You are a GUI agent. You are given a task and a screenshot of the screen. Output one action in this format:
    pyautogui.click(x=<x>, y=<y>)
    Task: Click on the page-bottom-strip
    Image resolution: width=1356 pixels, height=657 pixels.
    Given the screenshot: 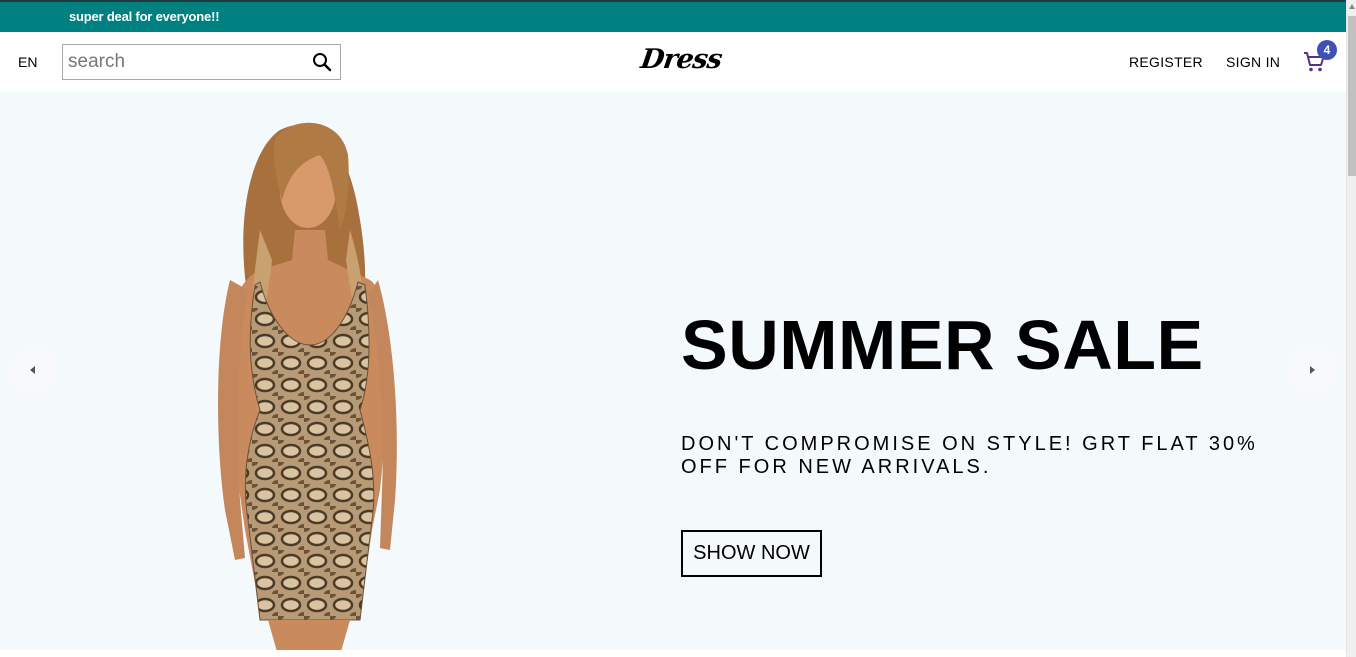 What is the action you would take?
    pyautogui.click(x=673, y=653)
    